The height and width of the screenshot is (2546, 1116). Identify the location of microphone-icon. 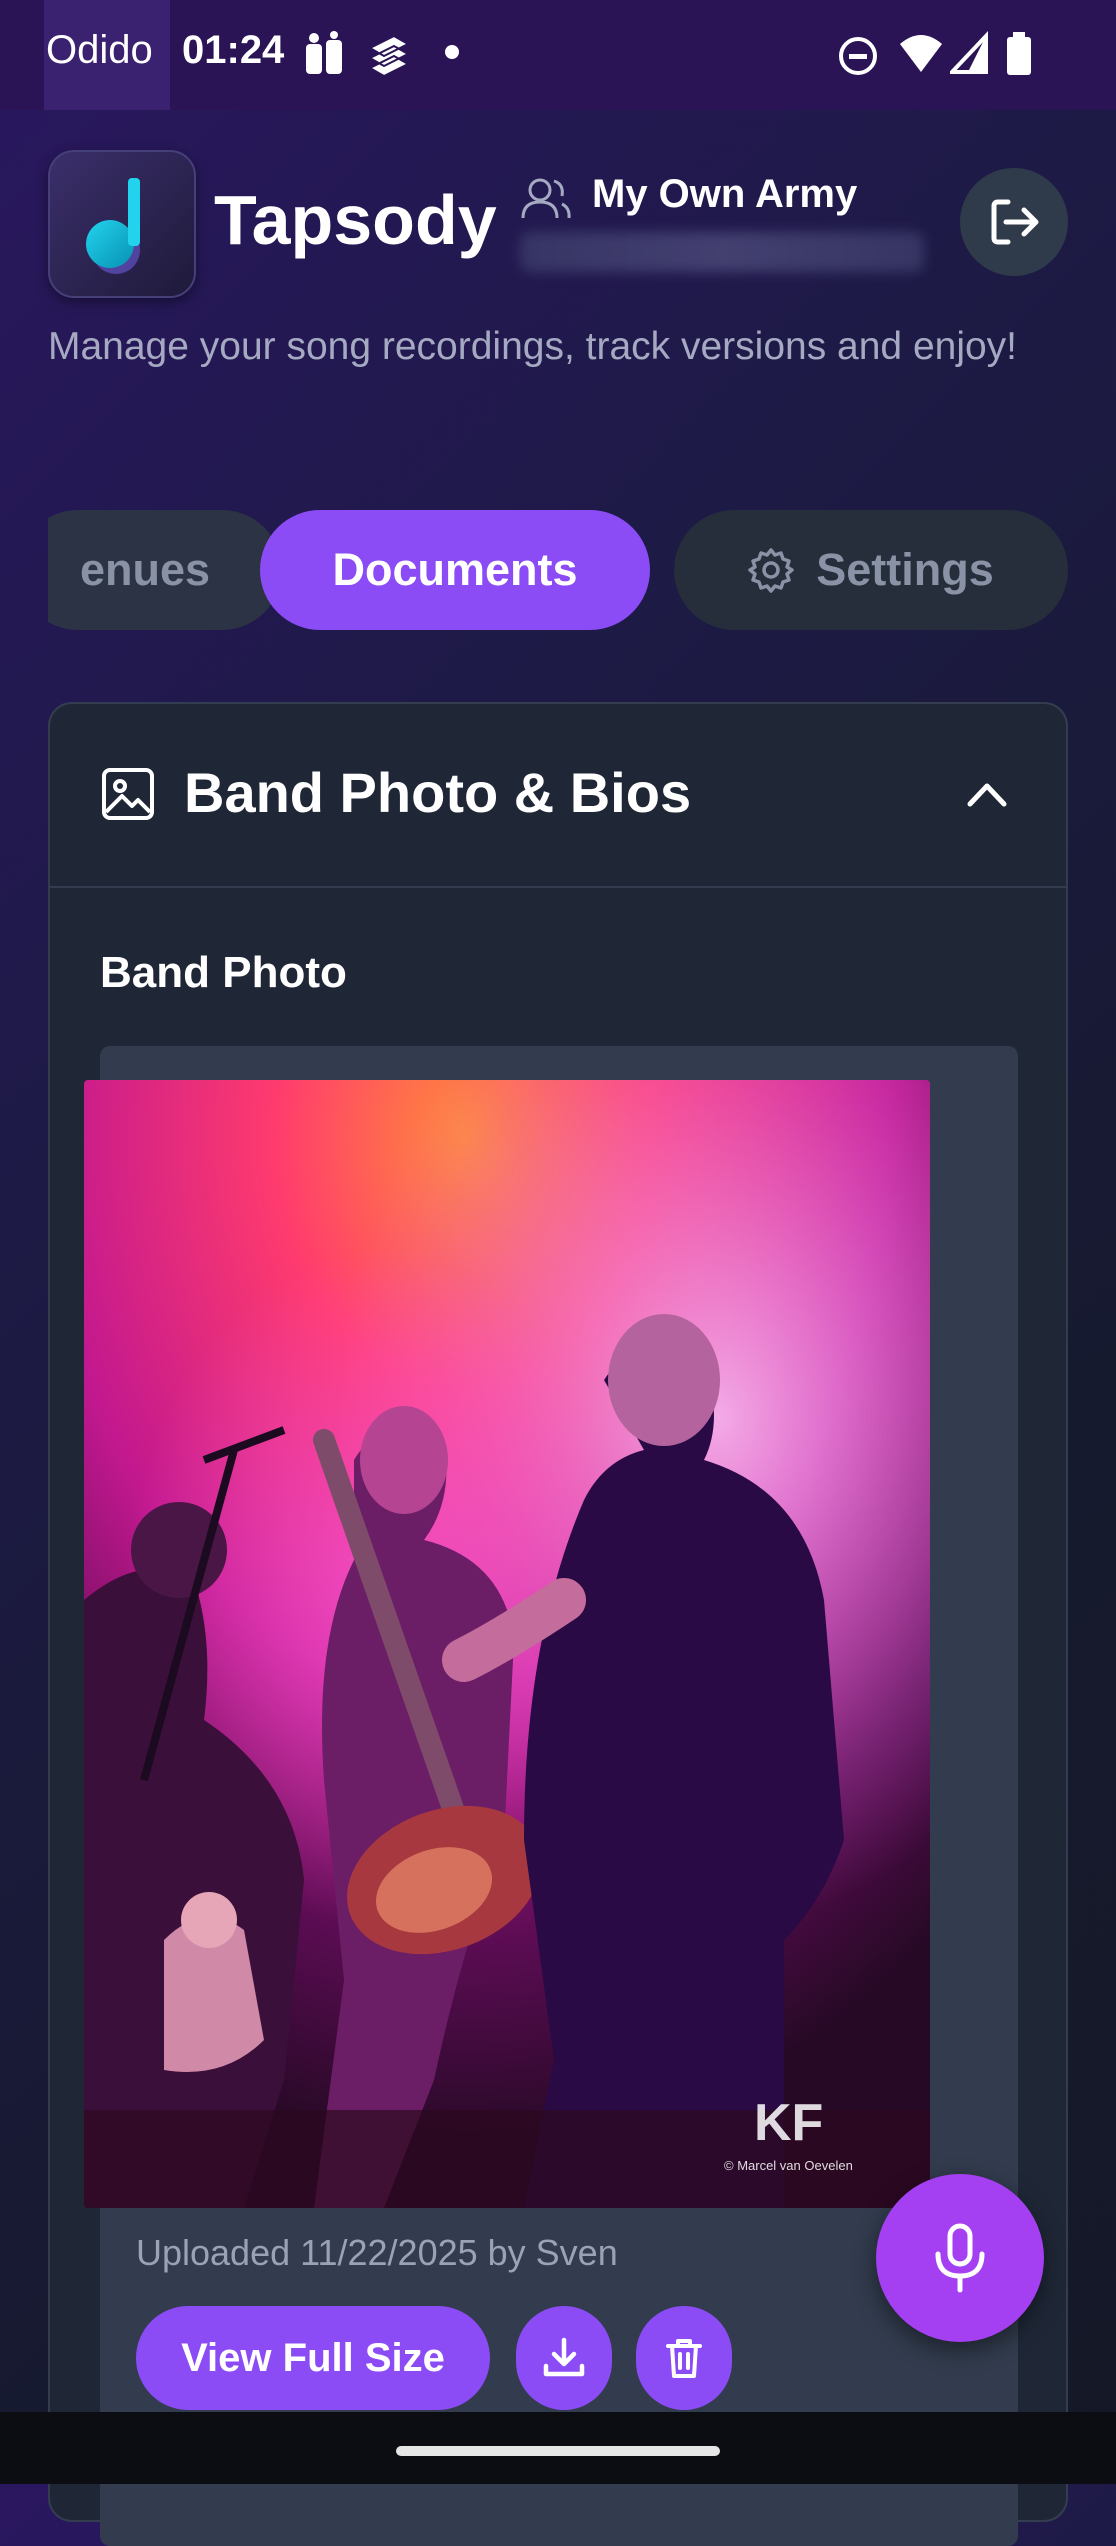
(960, 2258).